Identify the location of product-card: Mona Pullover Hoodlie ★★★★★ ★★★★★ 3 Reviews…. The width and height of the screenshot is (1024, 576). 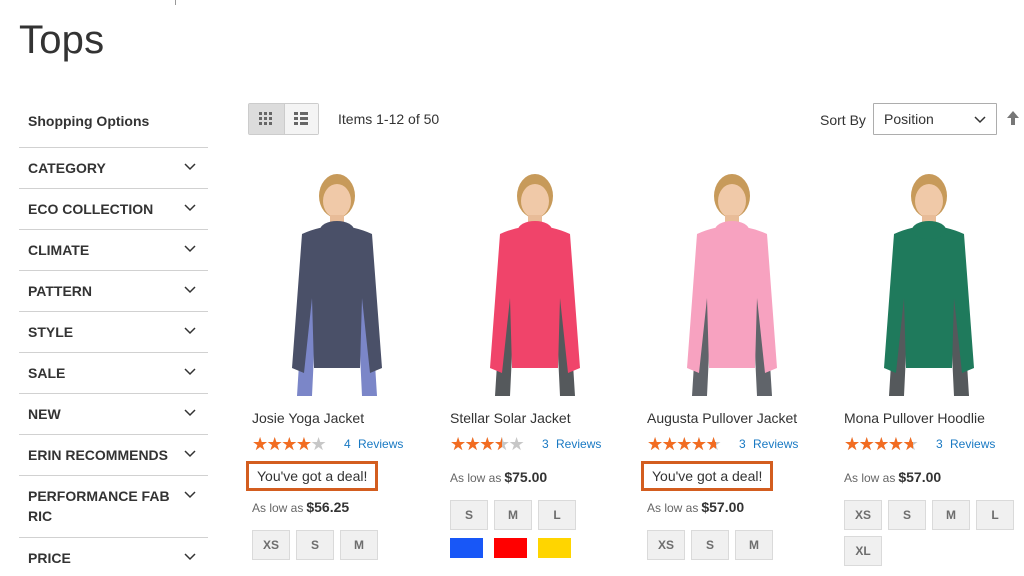
(934, 370).